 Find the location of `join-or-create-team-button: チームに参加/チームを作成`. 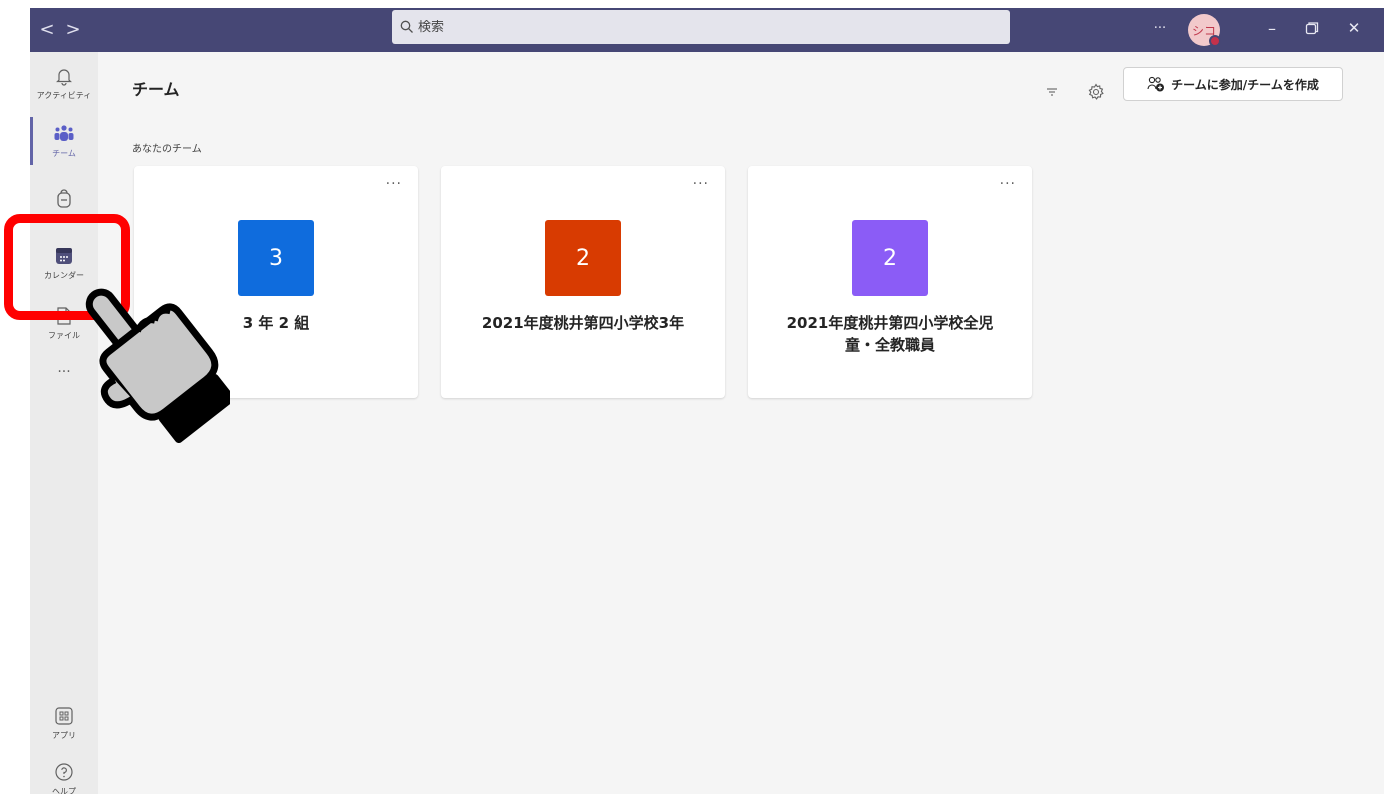

join-or-create-team-button: チームに参加/チームを作成 is located at coordinates (1233, 84).